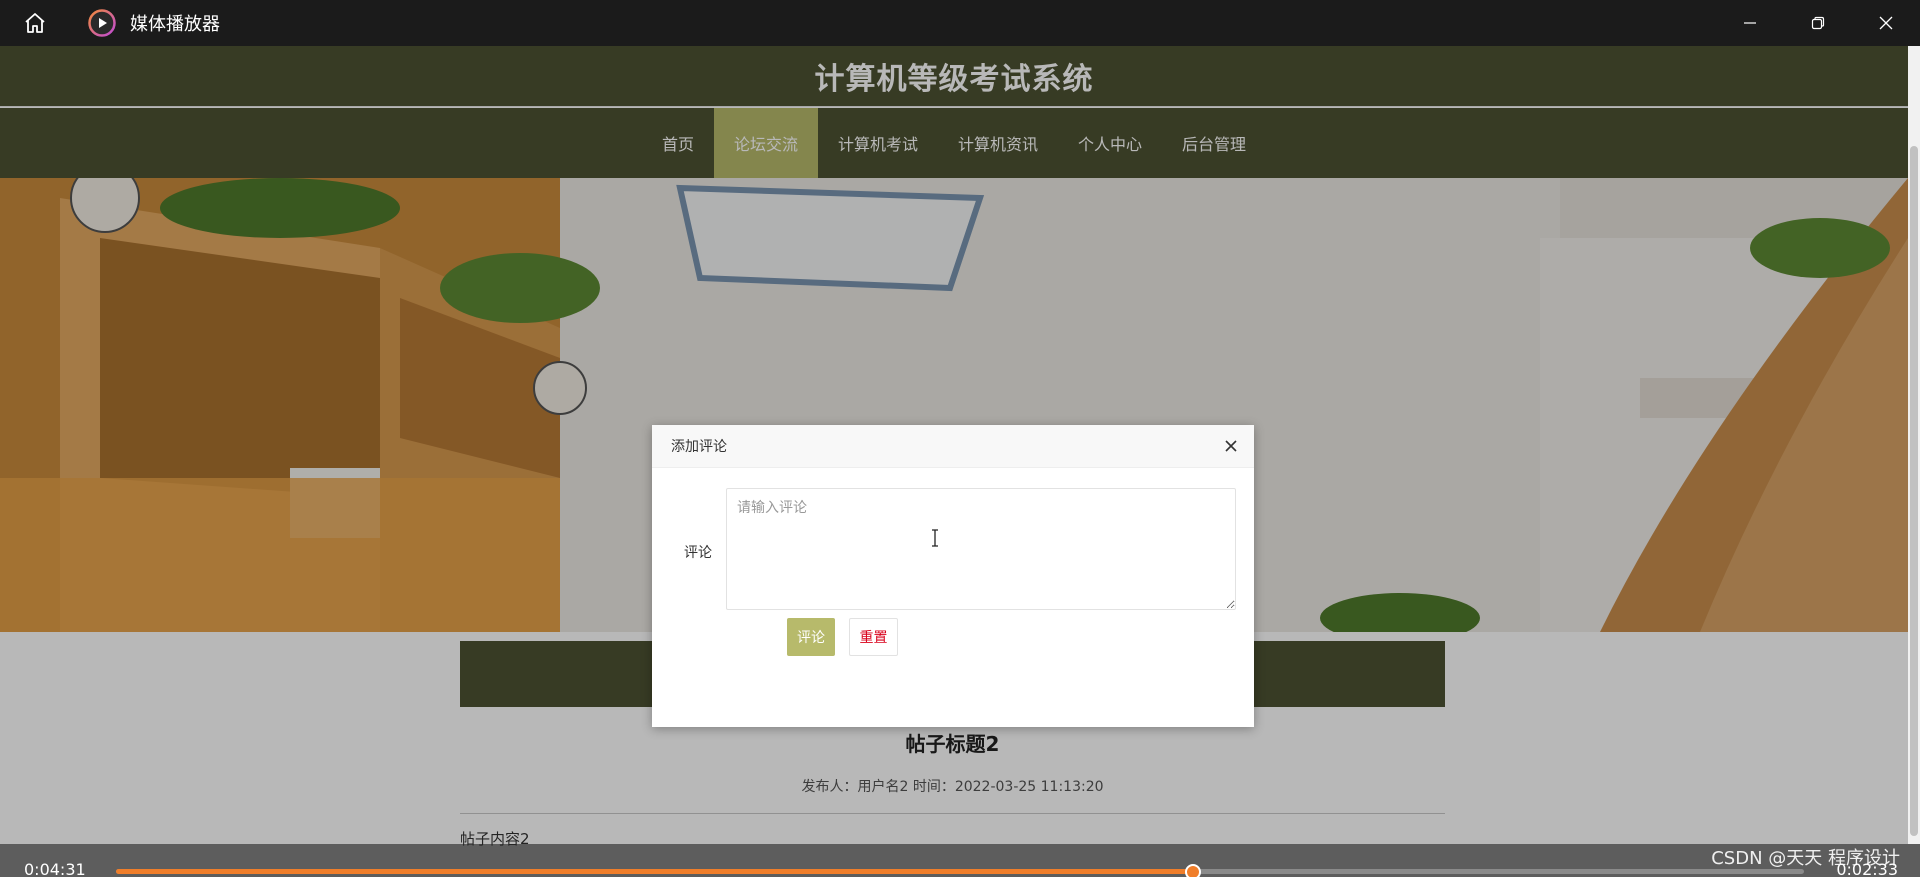 The width and height of the screenshot is (1920, 877). I want to click on seek-bar-handle, so click(1192, 870).